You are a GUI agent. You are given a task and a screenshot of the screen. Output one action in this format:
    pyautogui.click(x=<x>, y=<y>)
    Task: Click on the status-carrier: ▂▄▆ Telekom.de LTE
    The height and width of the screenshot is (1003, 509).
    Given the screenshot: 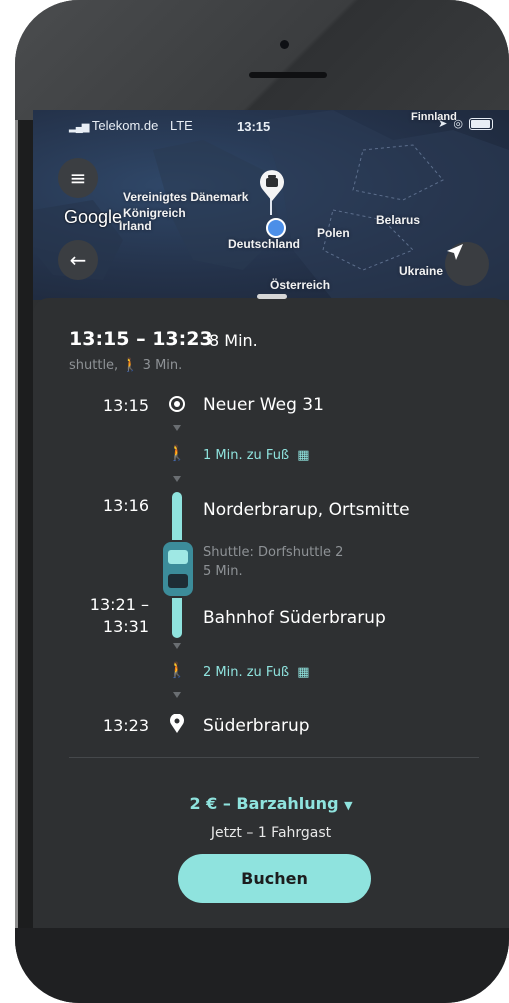 What is the action you would take?
    pyautogui.click(x=131, y=125)
    